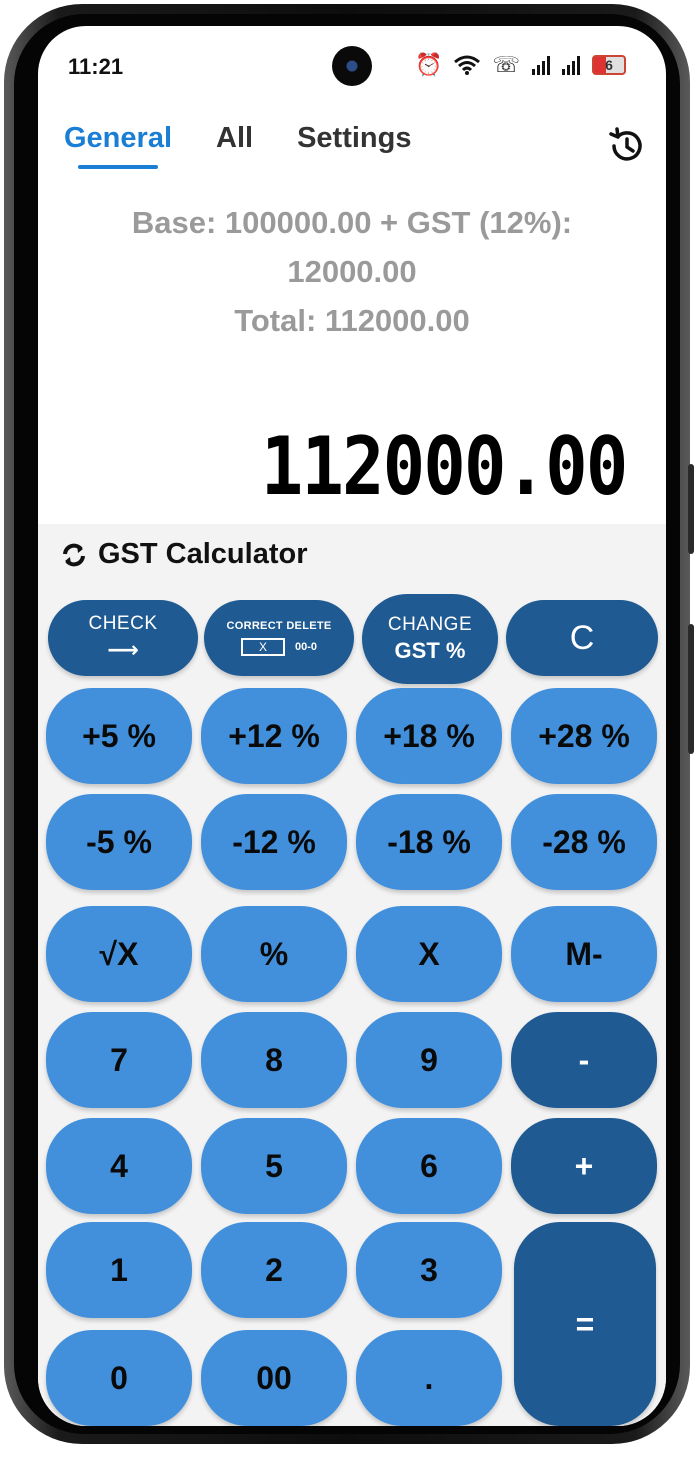  Describe the element at coordinates (74, 555) in the screenshot. I see `refresh-icon` at that location.